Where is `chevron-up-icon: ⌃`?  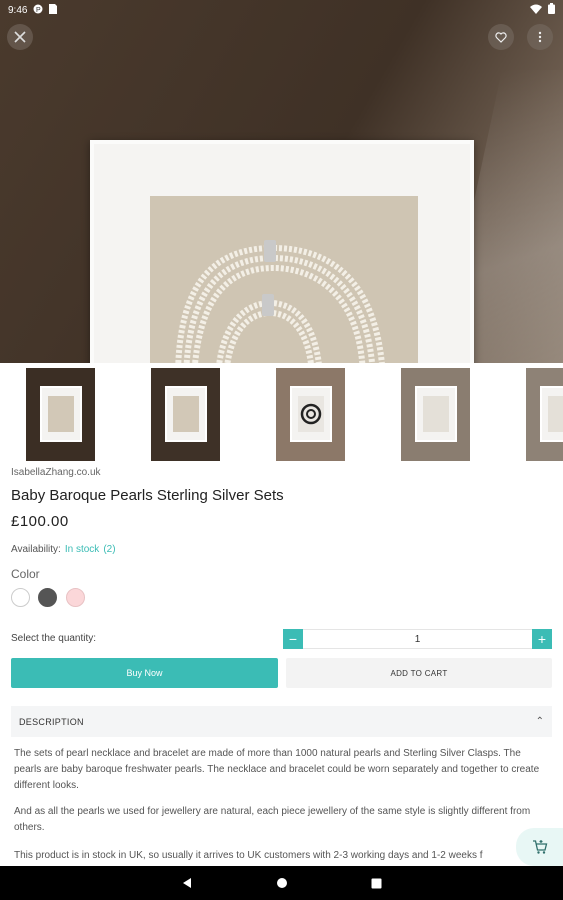
chevron-up-icon: ⌃ is located at coordinates (539, 721).